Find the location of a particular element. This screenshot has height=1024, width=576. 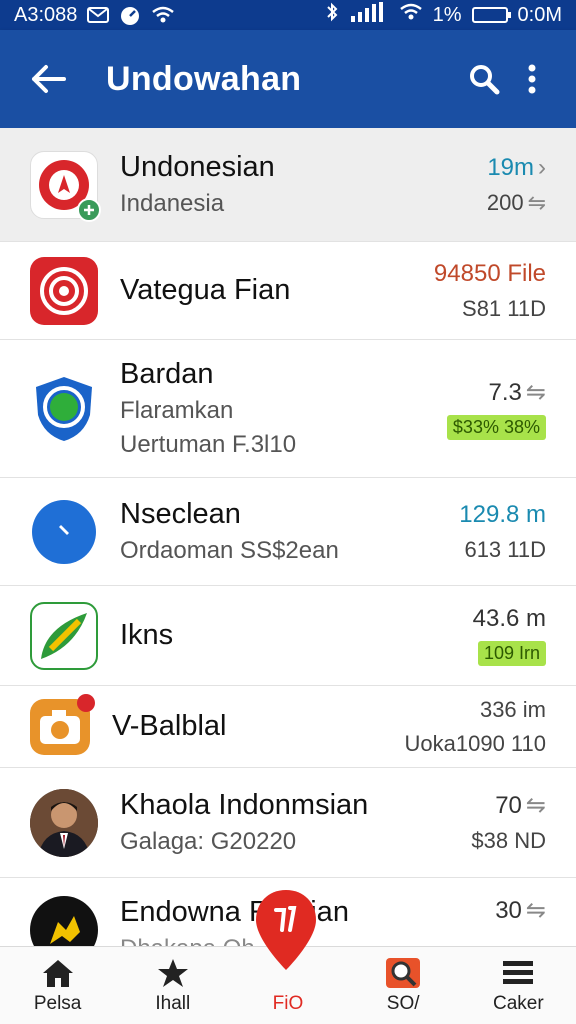

messenger-icon is located at coordinates (64, 532).